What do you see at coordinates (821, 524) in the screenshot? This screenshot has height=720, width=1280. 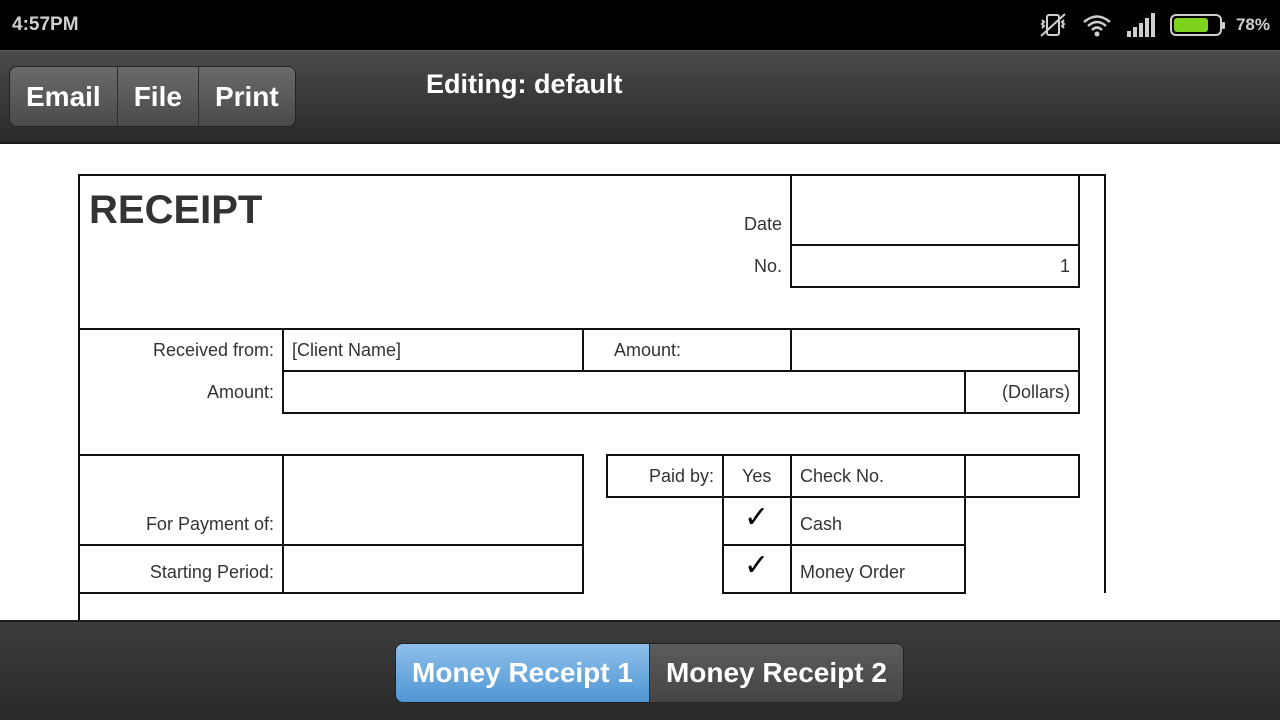 I see `cash-label: Cash` at bounding box center [821, 524].